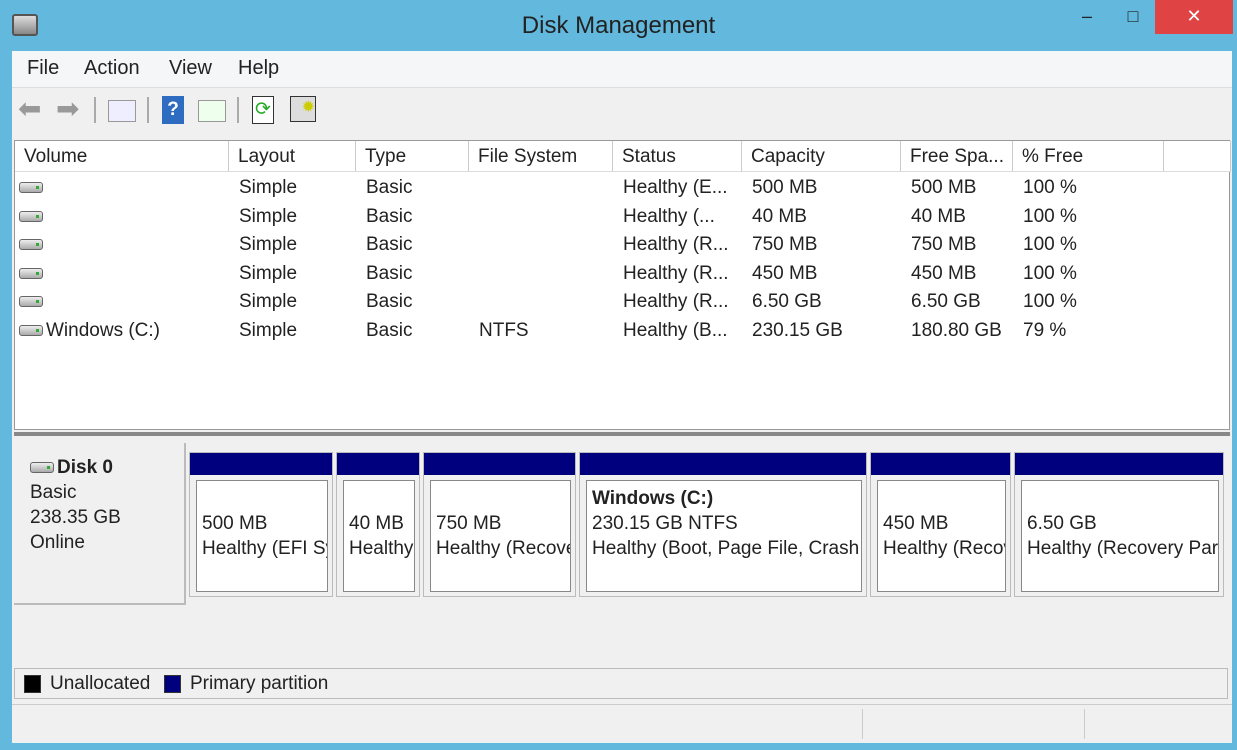 This screenshot has width=1237, height=750. I want to click on maximize-button: □, so click(1133, 17).